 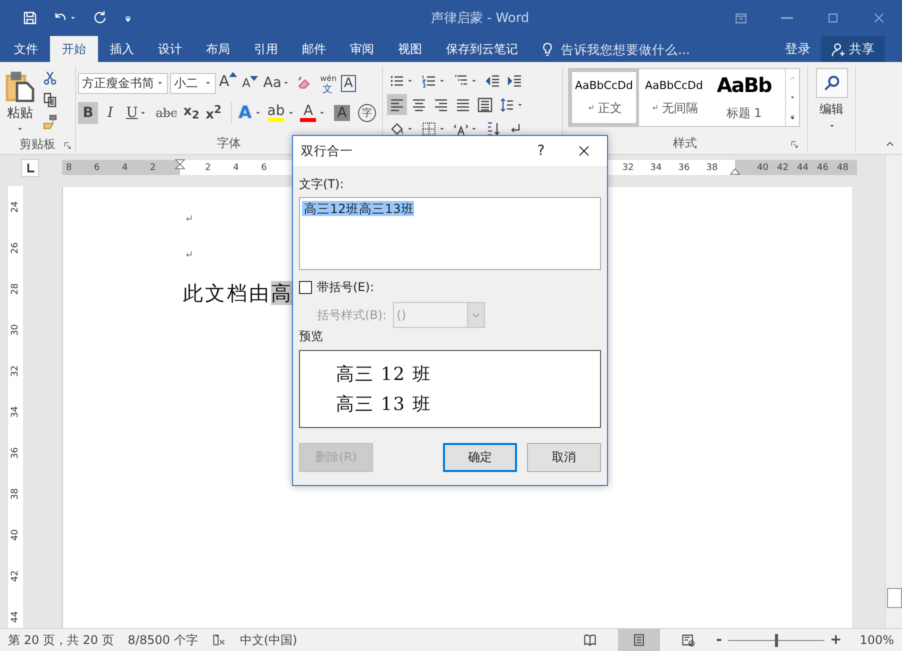 What do you see at coordinates (15, 412) in the screenshot?
I see `ruler-number: 34` at bounding box center [15, 412].